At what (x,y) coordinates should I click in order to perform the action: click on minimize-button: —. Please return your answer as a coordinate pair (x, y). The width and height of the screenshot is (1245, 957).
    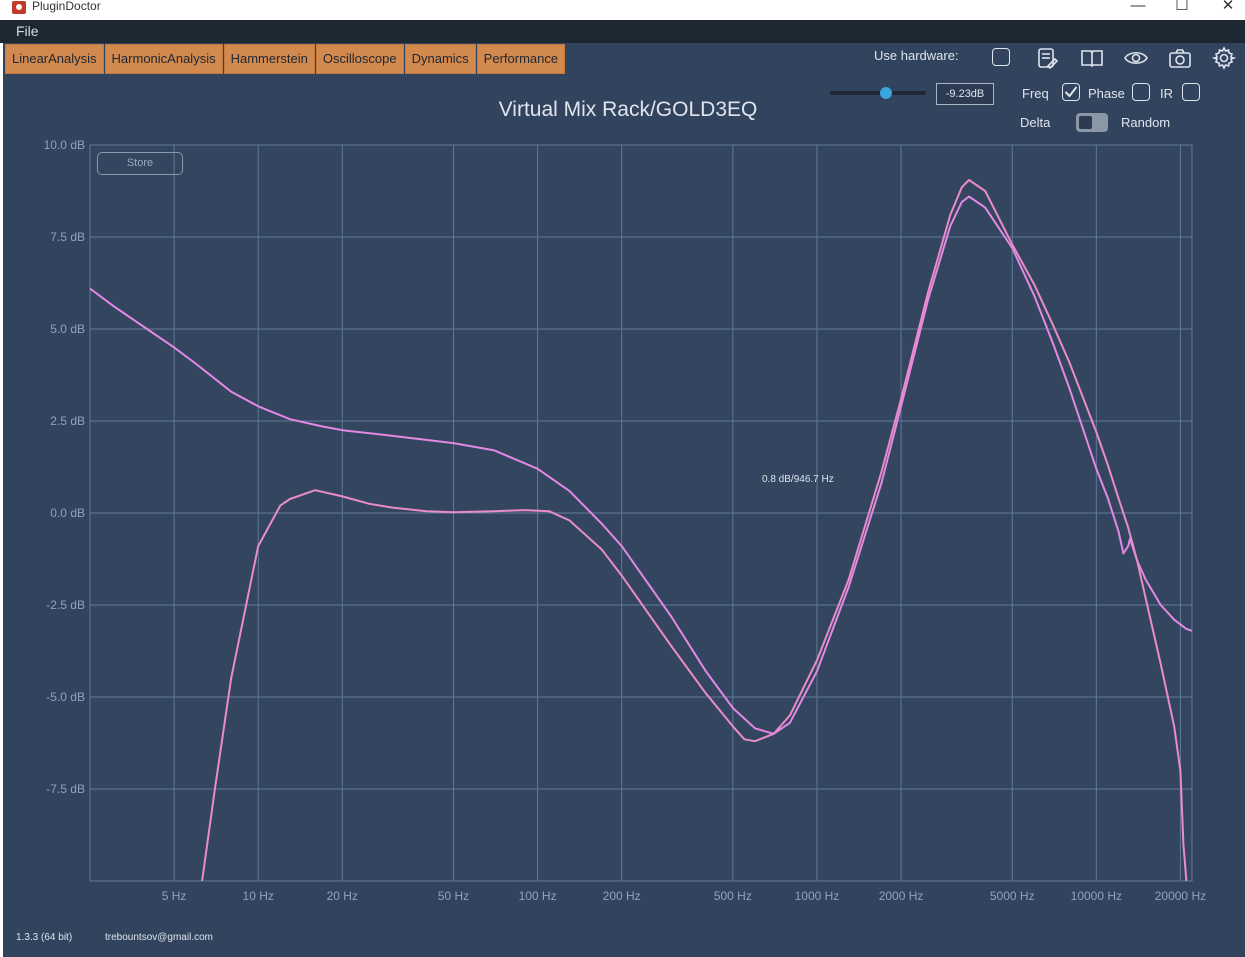
    Looking at the image, I should click on (1138, 8).